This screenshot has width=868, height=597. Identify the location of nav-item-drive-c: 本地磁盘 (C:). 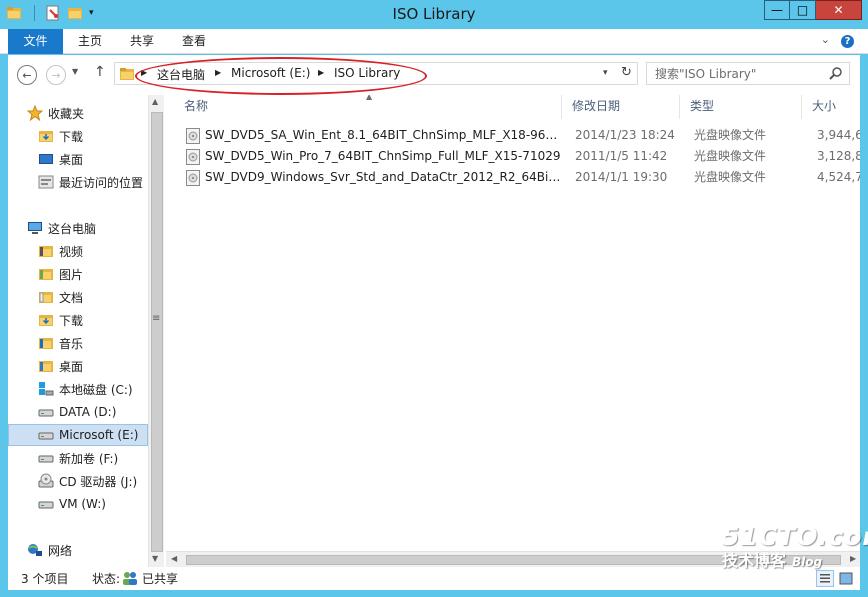
(78, 389).